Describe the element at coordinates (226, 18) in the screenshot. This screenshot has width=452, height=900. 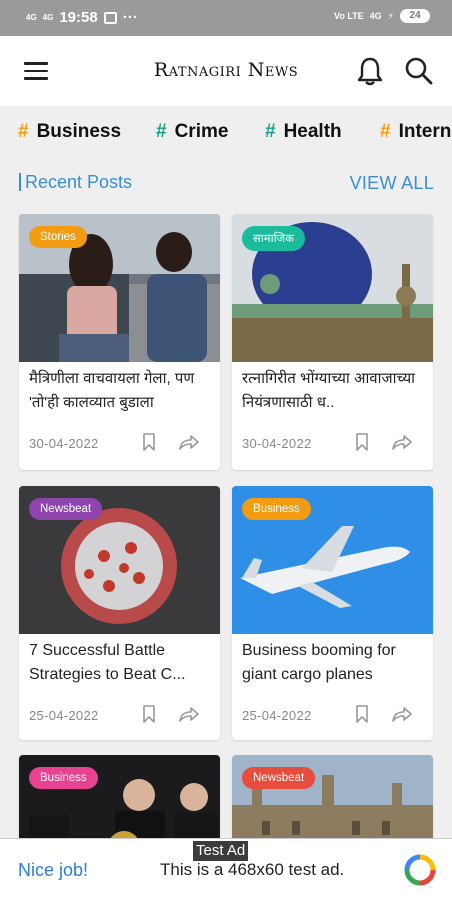
I see `status-bar: 4G 4G 19:58 ··· Vo LTE 4G ⚡ 24` at that location.